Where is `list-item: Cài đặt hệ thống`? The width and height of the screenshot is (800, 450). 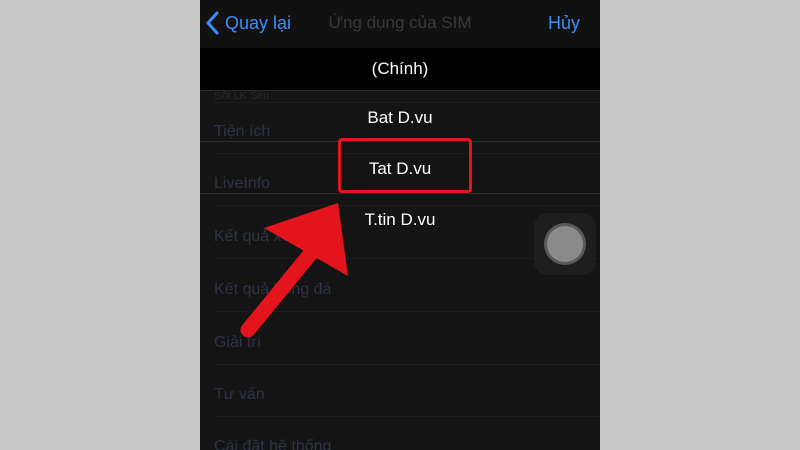
list-item: Cài đặt hệ thống is located at coordinates (407, 444).